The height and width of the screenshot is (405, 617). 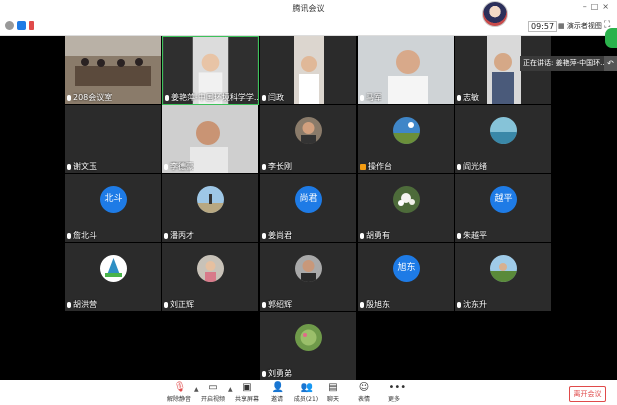 What do you see at coordinates (113, 70) in the screenshot?
I see `participant-tile: 208会议室` at bounding box center [113, 70].